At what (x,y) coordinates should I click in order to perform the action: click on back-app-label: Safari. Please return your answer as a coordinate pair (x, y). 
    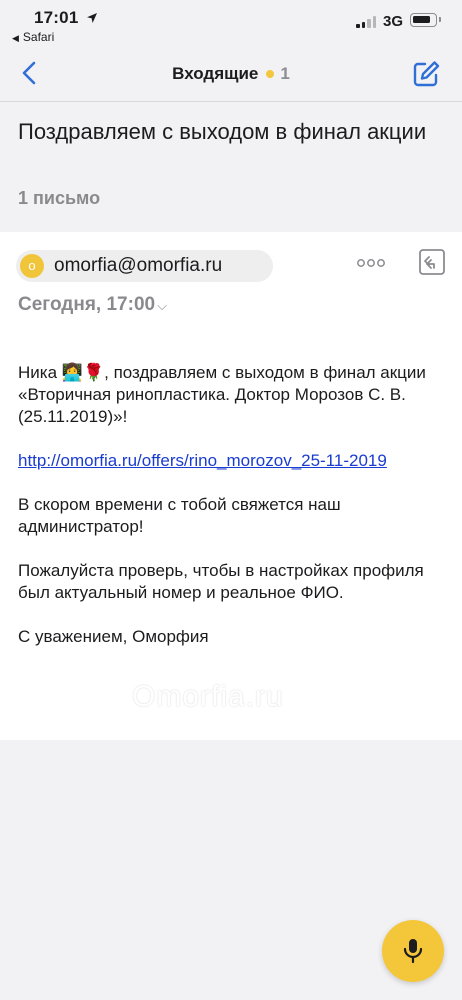
    Looking at the image, I should click on (38, 37).